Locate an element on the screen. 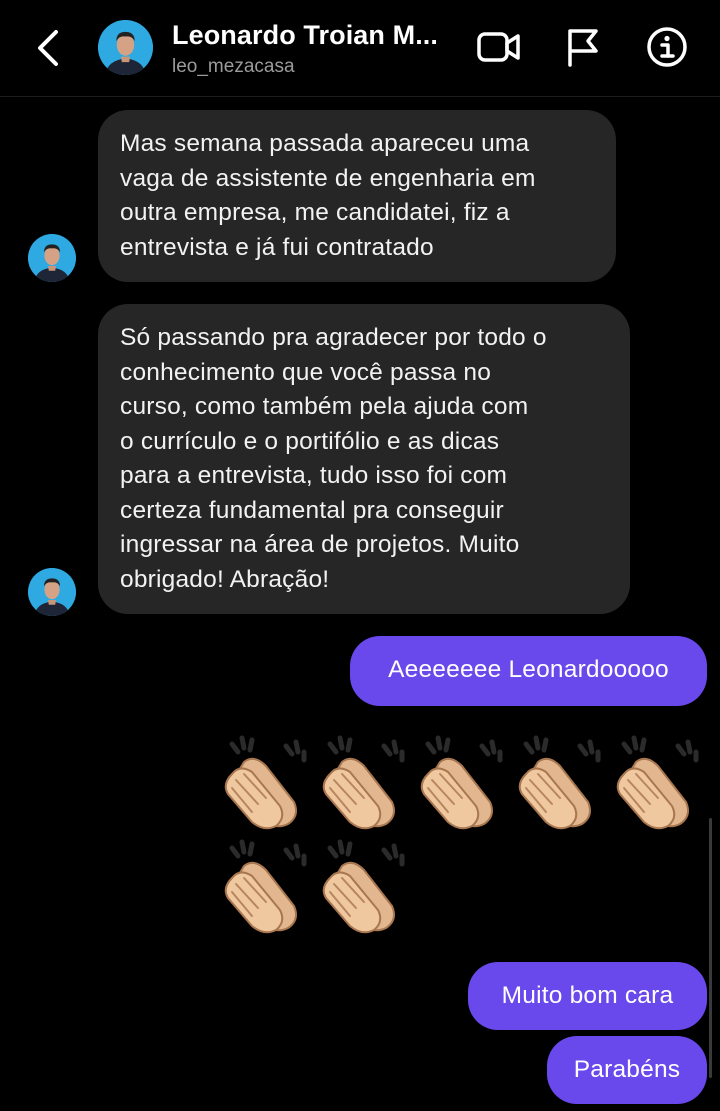 Image resolution: width=720 pixels, height=1111 pixels. info-icon is located at coordinates (667, 47).